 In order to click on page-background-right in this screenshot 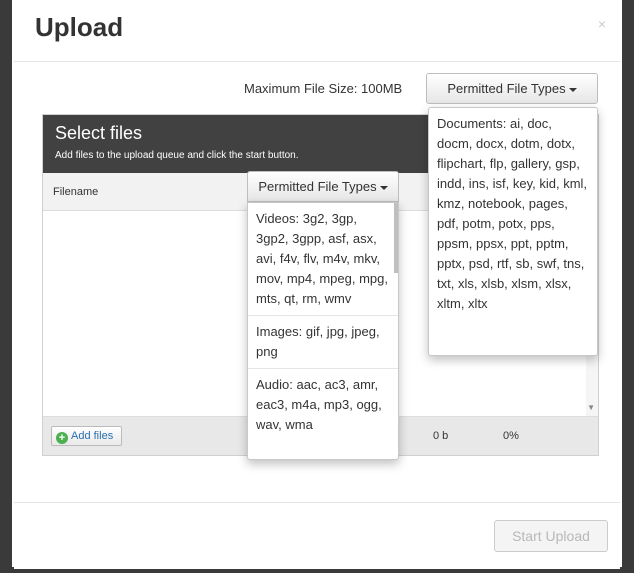, I will do `click(628, 286)`.